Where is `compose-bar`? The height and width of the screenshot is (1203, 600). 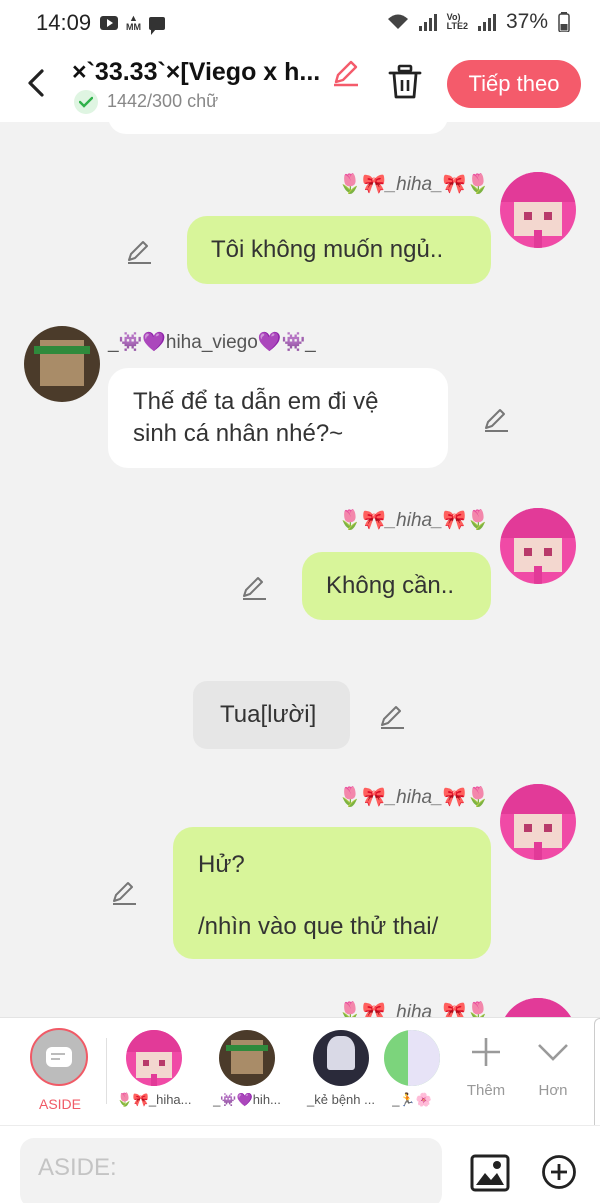 compose-bar is located at coordinates (300, 1164).